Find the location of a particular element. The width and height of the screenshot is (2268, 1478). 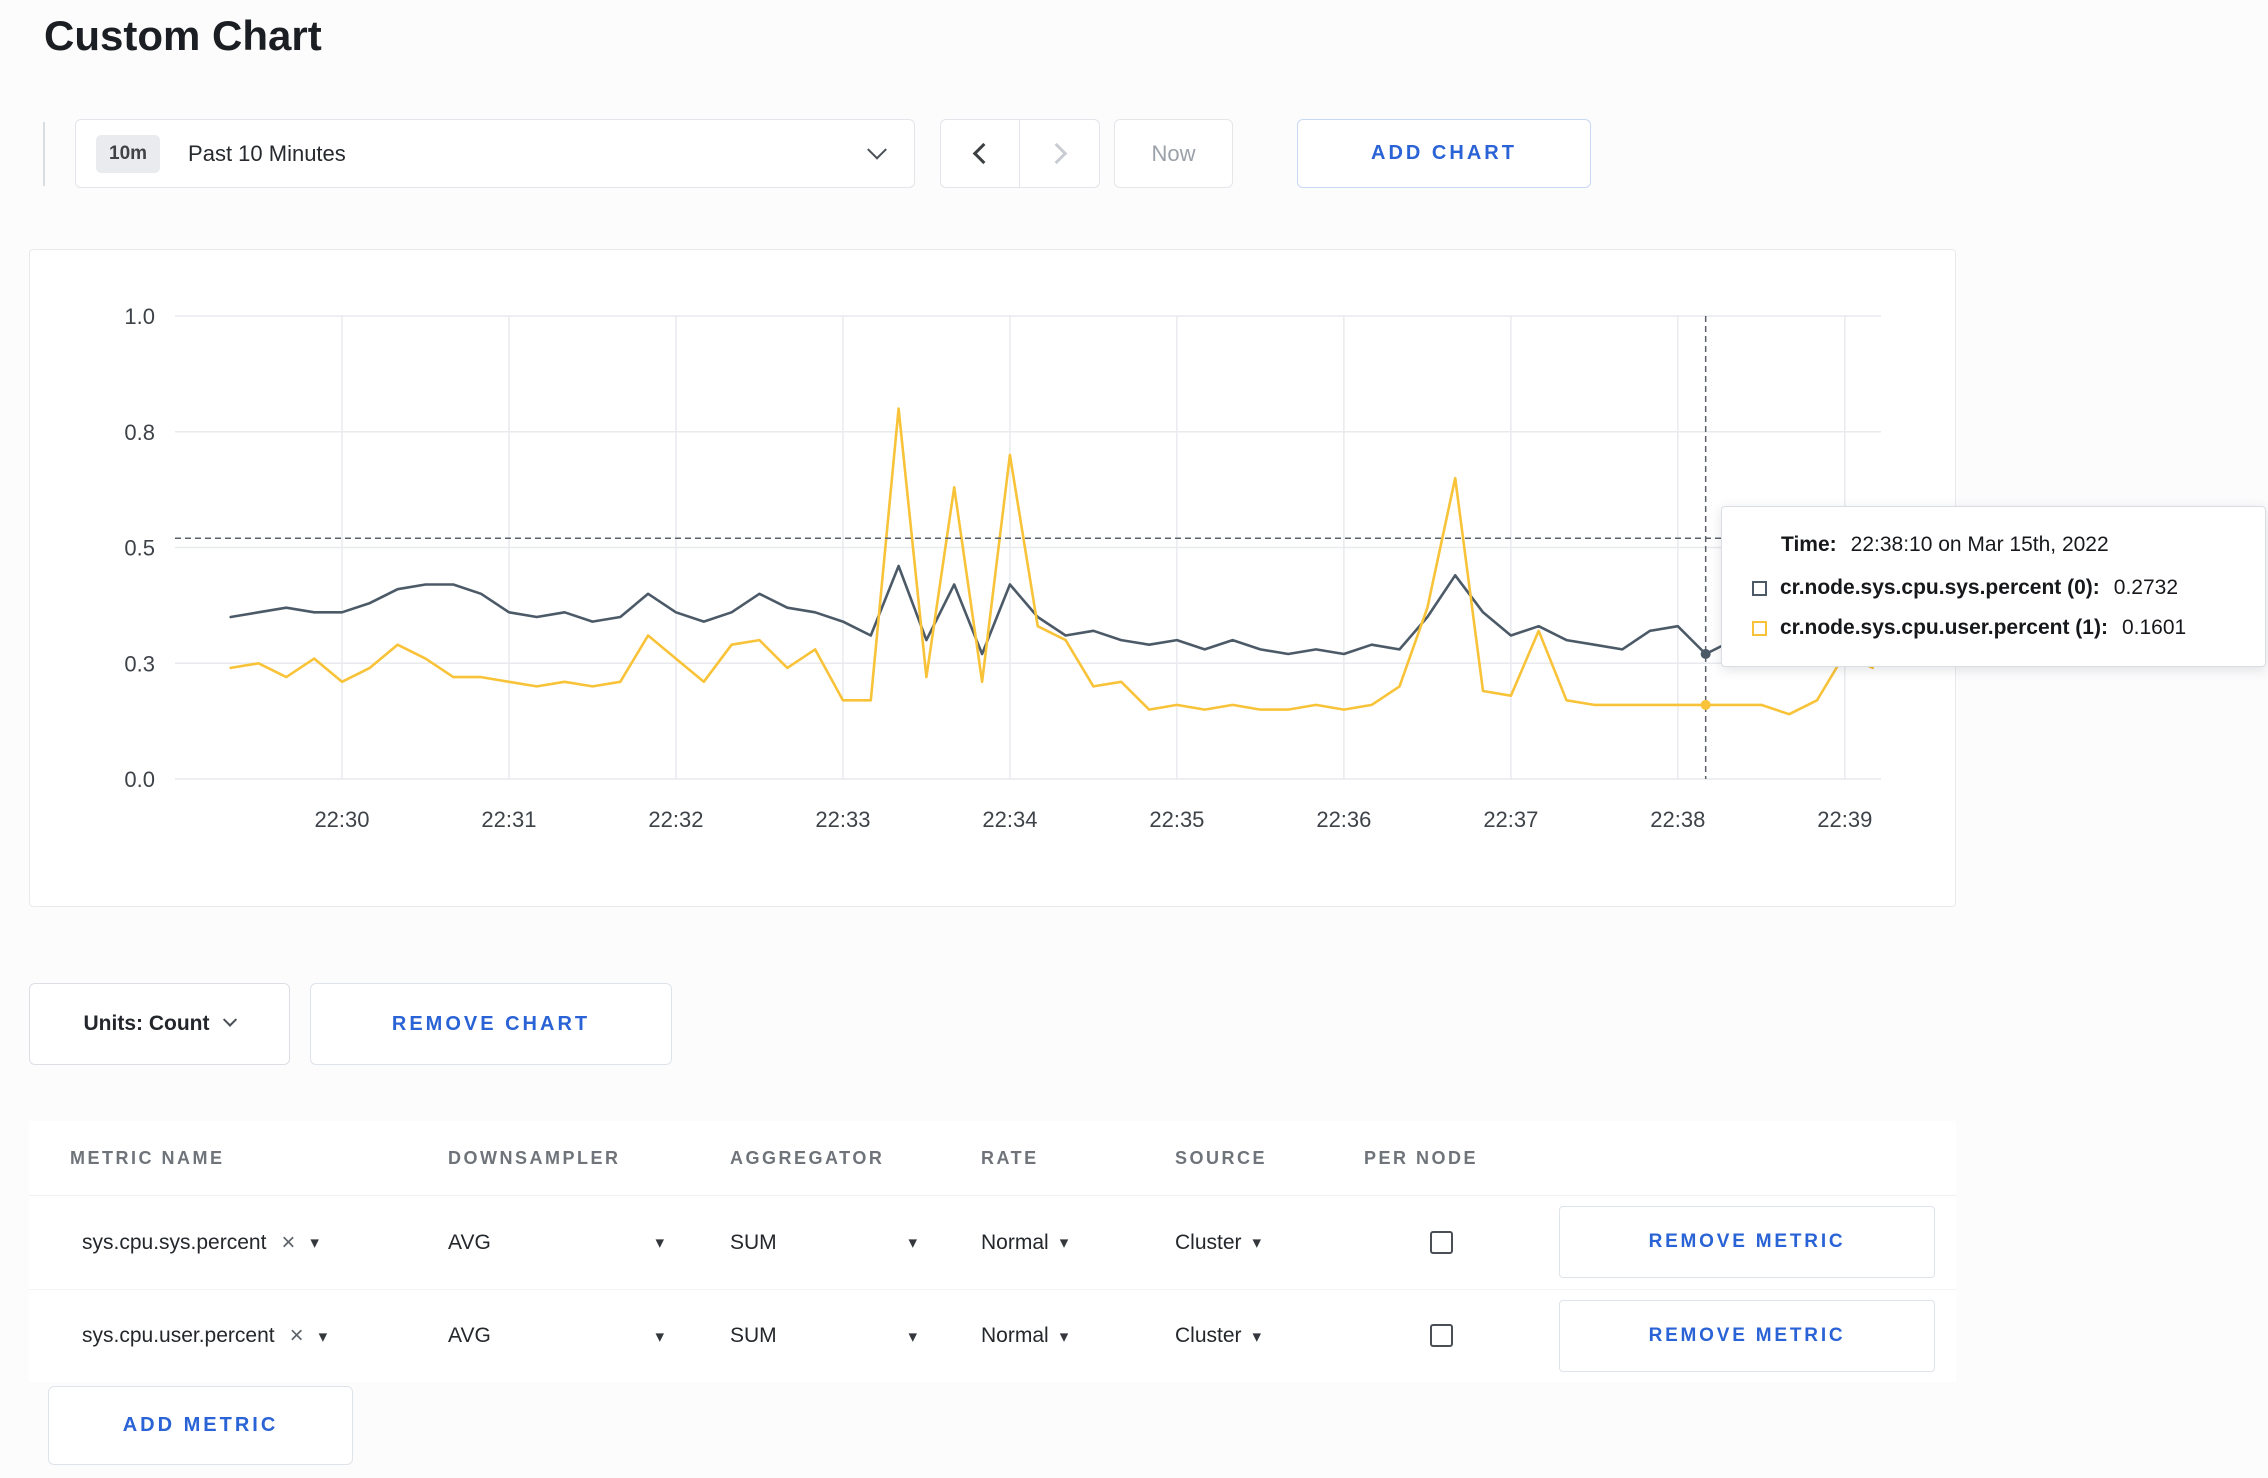

tooltip-series-user-label: cr.node.sys.cpu.user.percent (1): is located at coordinates (1944, 627).